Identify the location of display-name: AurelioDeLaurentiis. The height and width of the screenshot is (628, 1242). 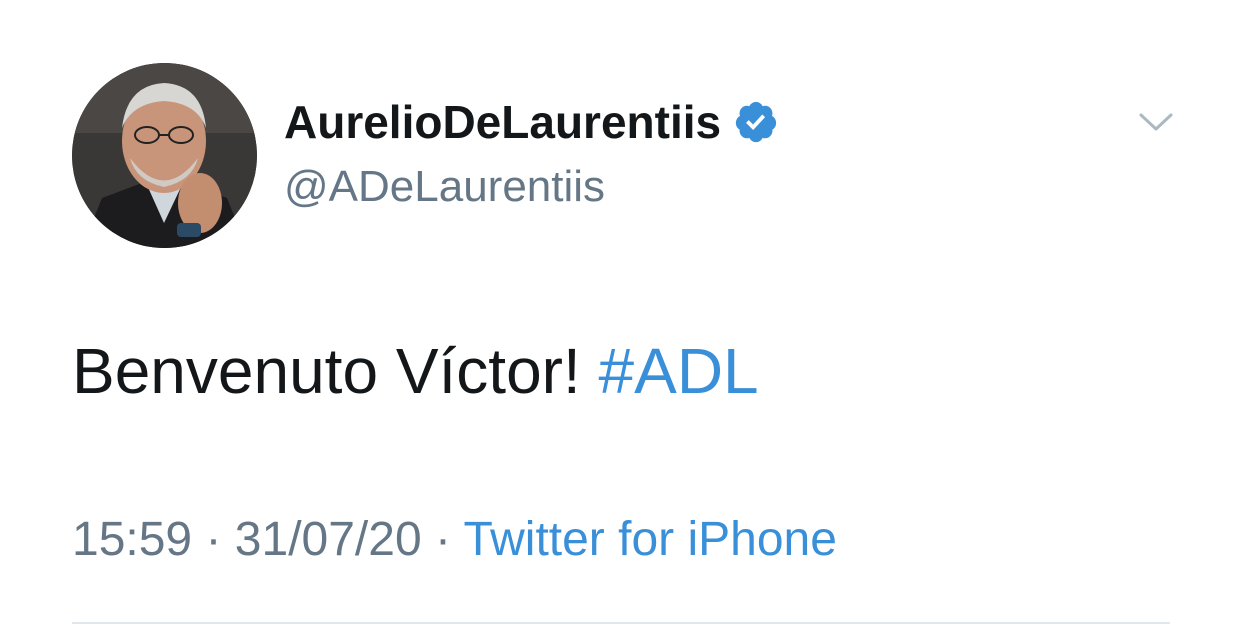
(502, 122).